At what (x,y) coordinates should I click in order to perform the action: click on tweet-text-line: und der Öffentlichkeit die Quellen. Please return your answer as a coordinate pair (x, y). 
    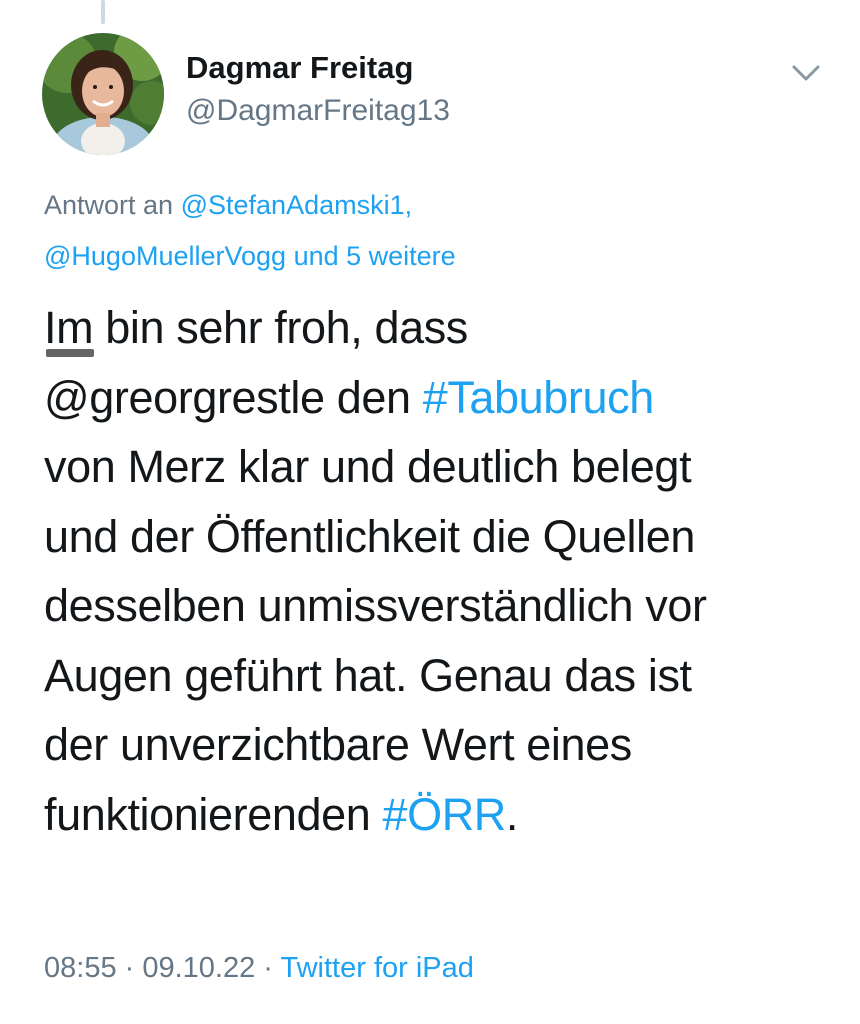
    Looking at the image, I should click on (369, 536).